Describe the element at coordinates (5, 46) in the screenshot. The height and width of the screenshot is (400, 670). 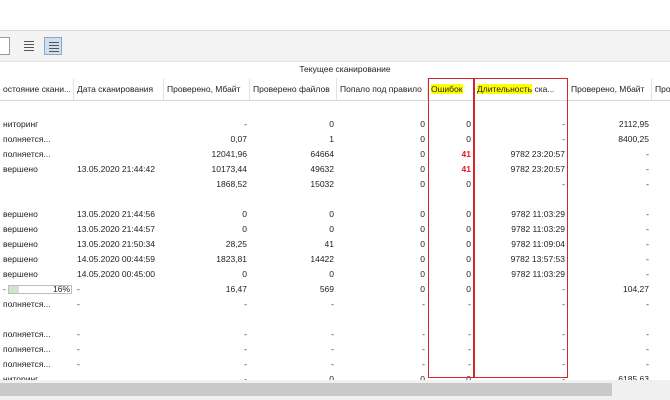
I see `search-input` at that location.